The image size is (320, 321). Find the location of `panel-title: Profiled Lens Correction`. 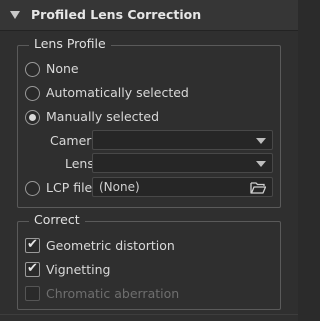

panel-title: Profiled Lens Correction is located at coordinates (116, 14).